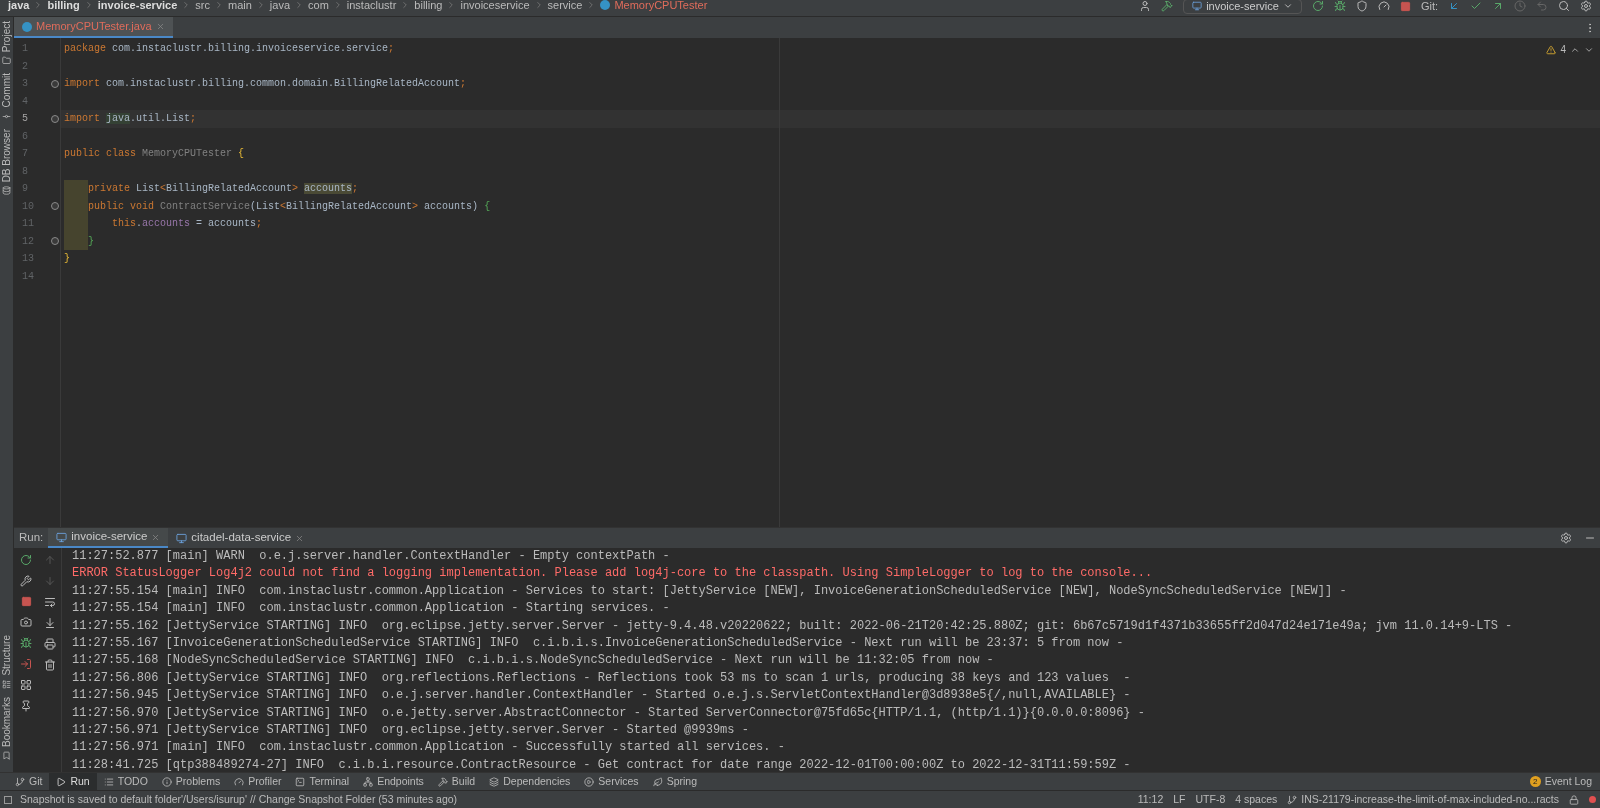  What do you see at coordinates (1498, 6) in the screenshot?
I see `push-icon` at bounding box center [1498, 6].